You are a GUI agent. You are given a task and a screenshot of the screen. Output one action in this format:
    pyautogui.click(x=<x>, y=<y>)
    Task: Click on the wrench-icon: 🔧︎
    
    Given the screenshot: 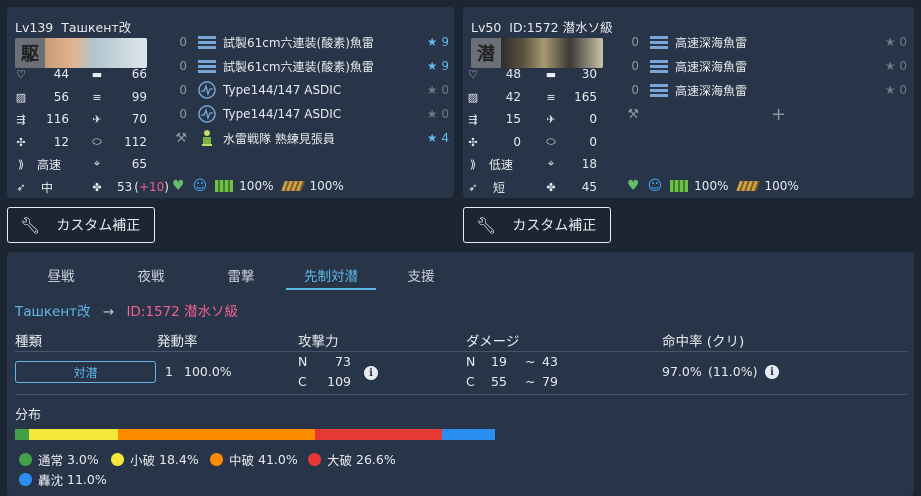 What is the action you would take?
    pyautogui.click(x=486, y=225)
    